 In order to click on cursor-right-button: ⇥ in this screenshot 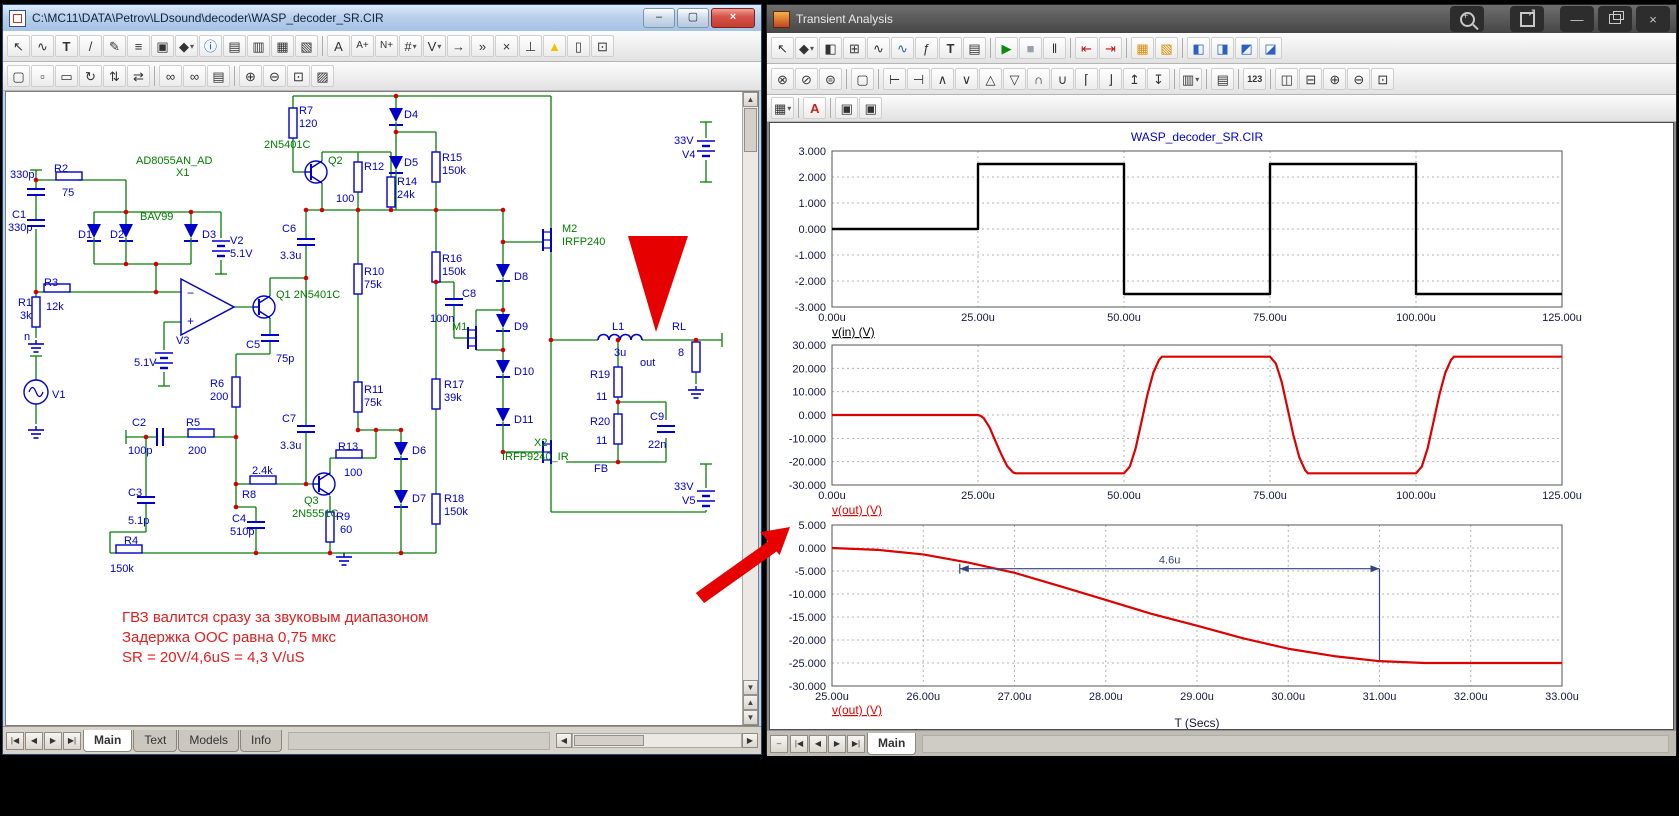, I will do `click(1110, 48)`.